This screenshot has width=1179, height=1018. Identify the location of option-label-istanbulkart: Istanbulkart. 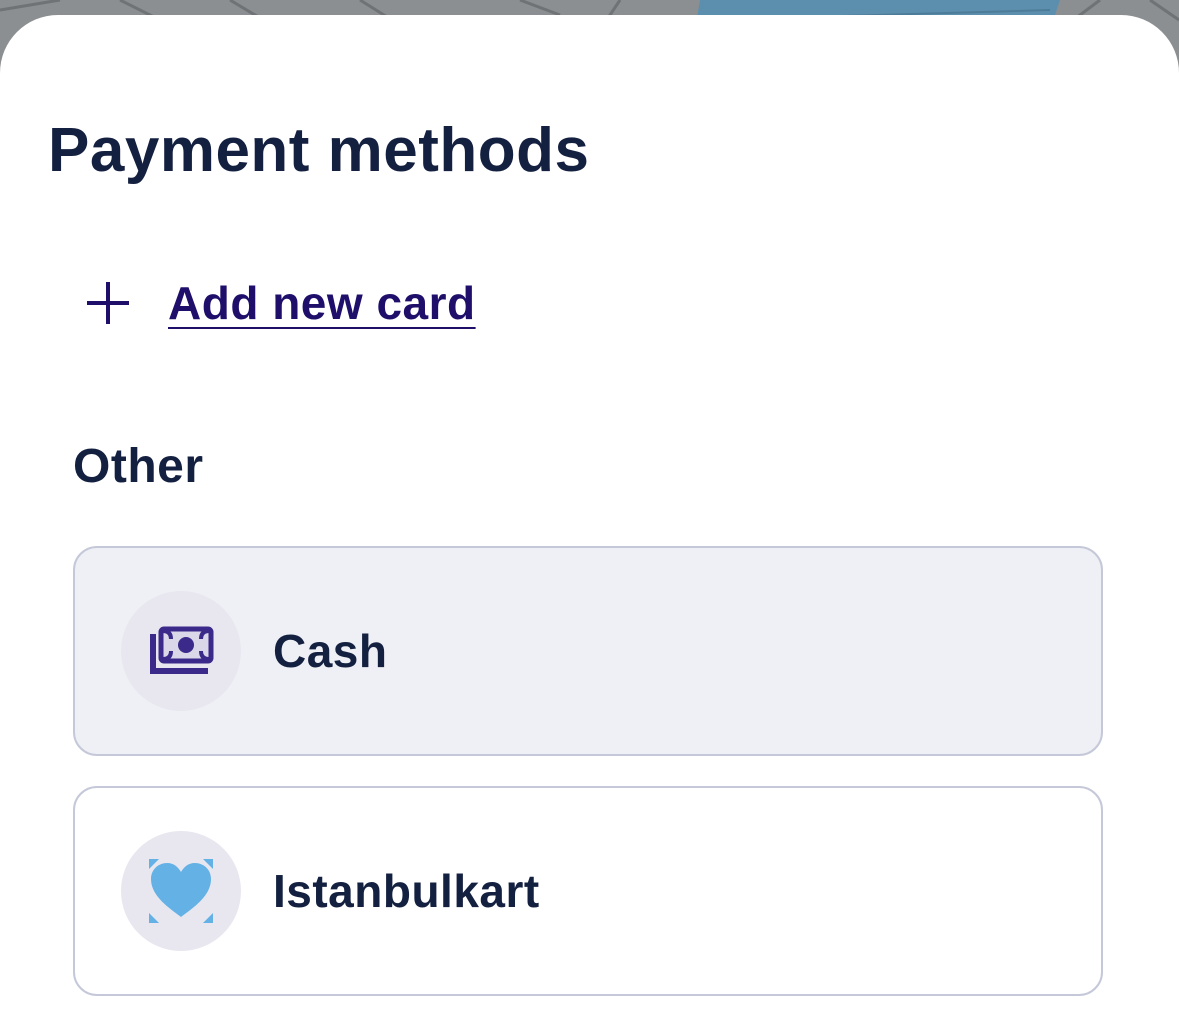
(406, 891).